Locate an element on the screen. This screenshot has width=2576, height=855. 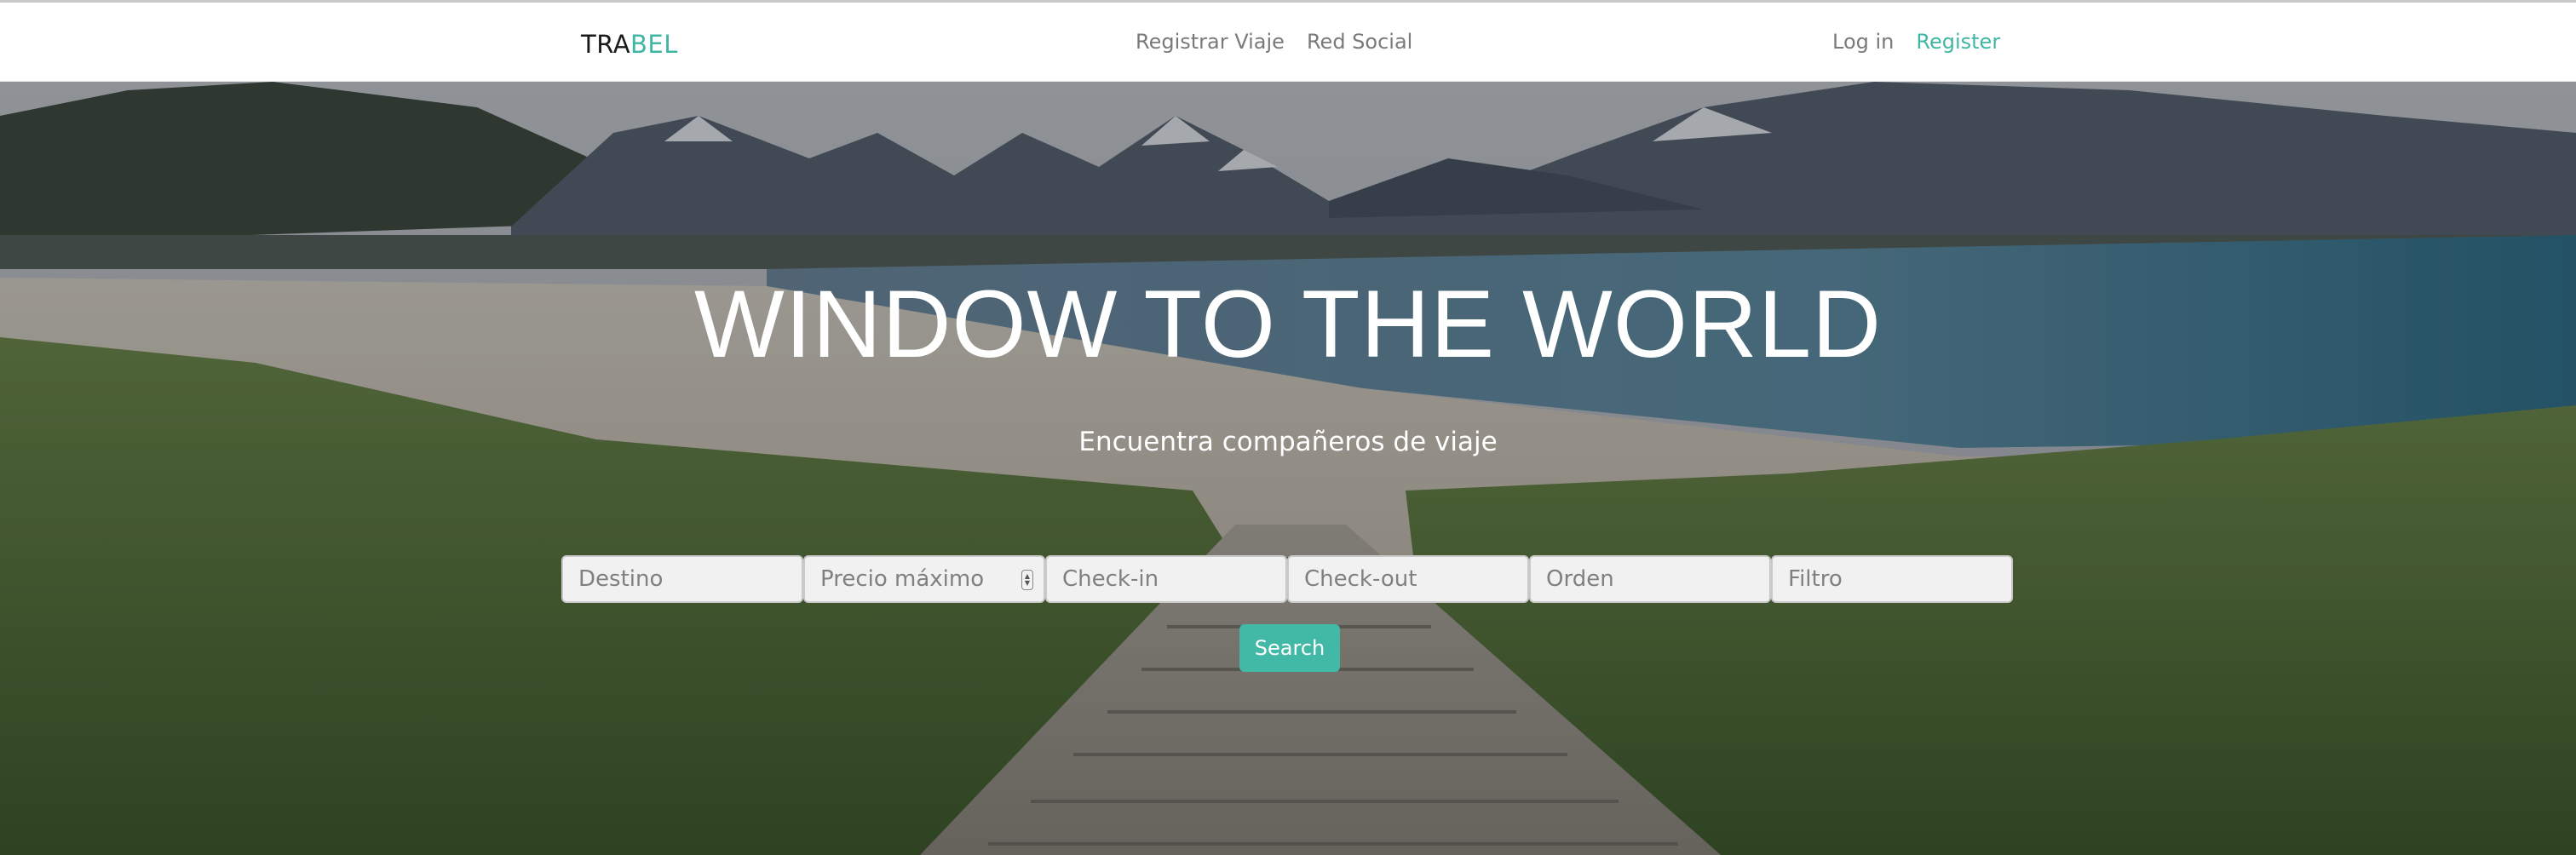
register-link: Register is located at coordinates (1958, 42).